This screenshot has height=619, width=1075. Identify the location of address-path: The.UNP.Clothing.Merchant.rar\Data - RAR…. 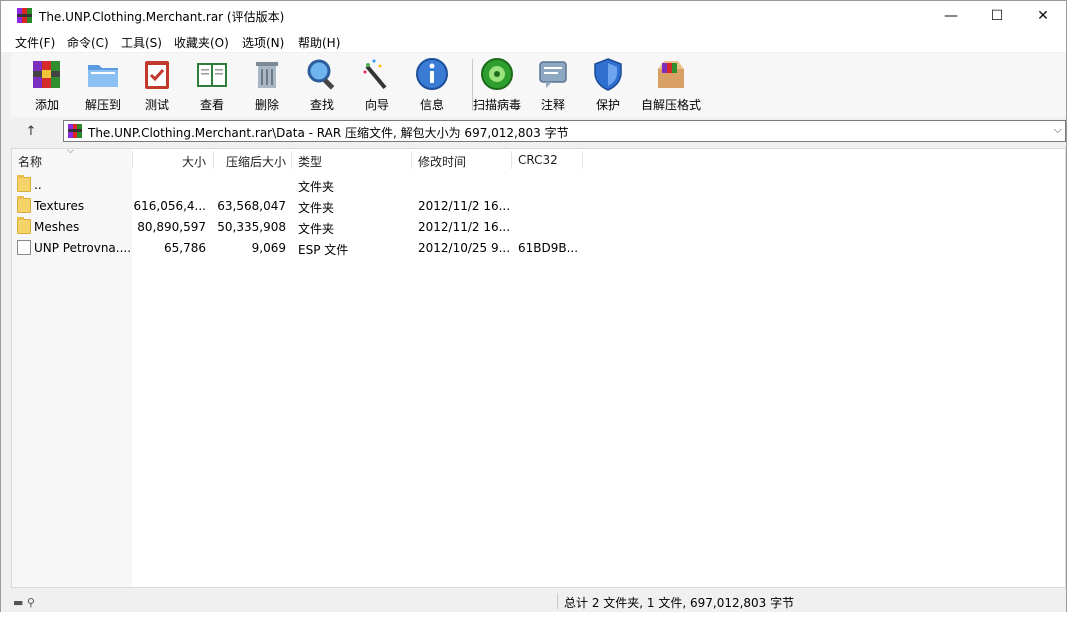
(328, 133).